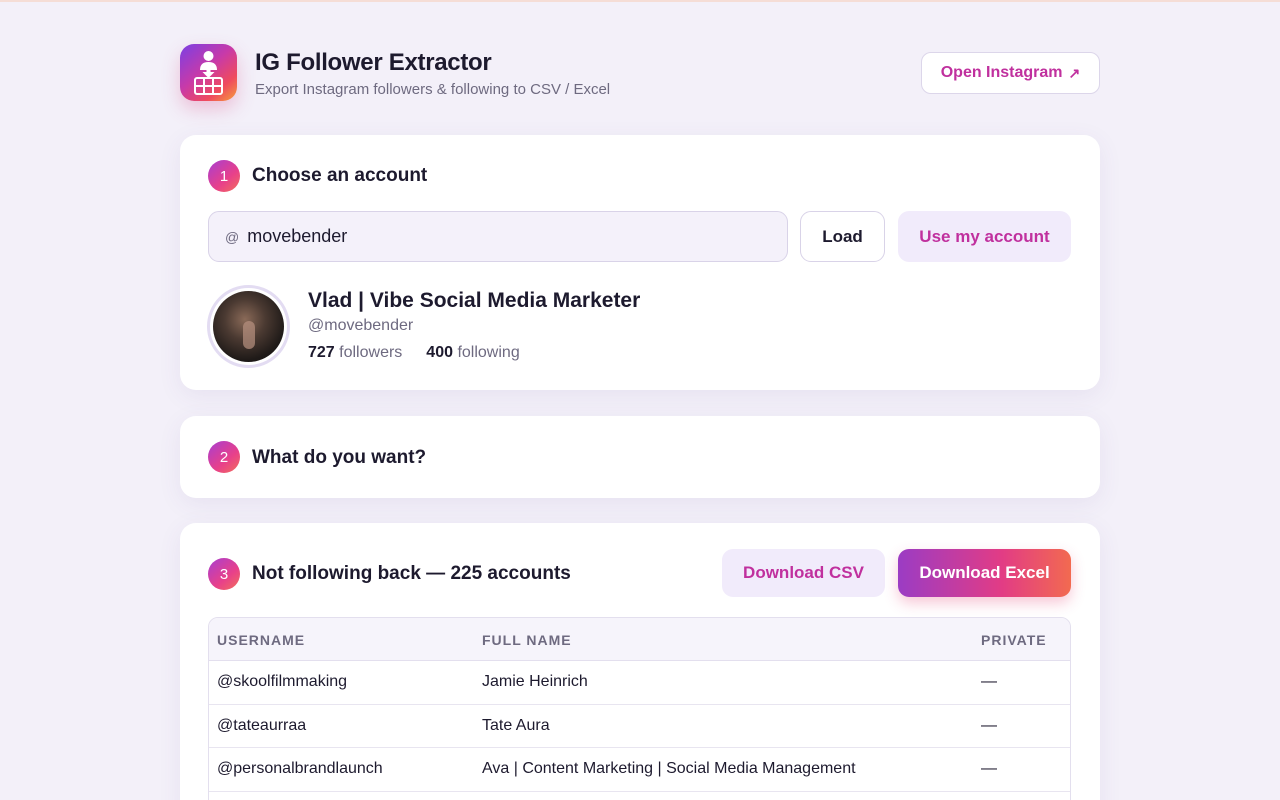 The height and width of the screenshot is (800, 1280). I want to click on header-full-name: FULL NAME, so click(527, 640).